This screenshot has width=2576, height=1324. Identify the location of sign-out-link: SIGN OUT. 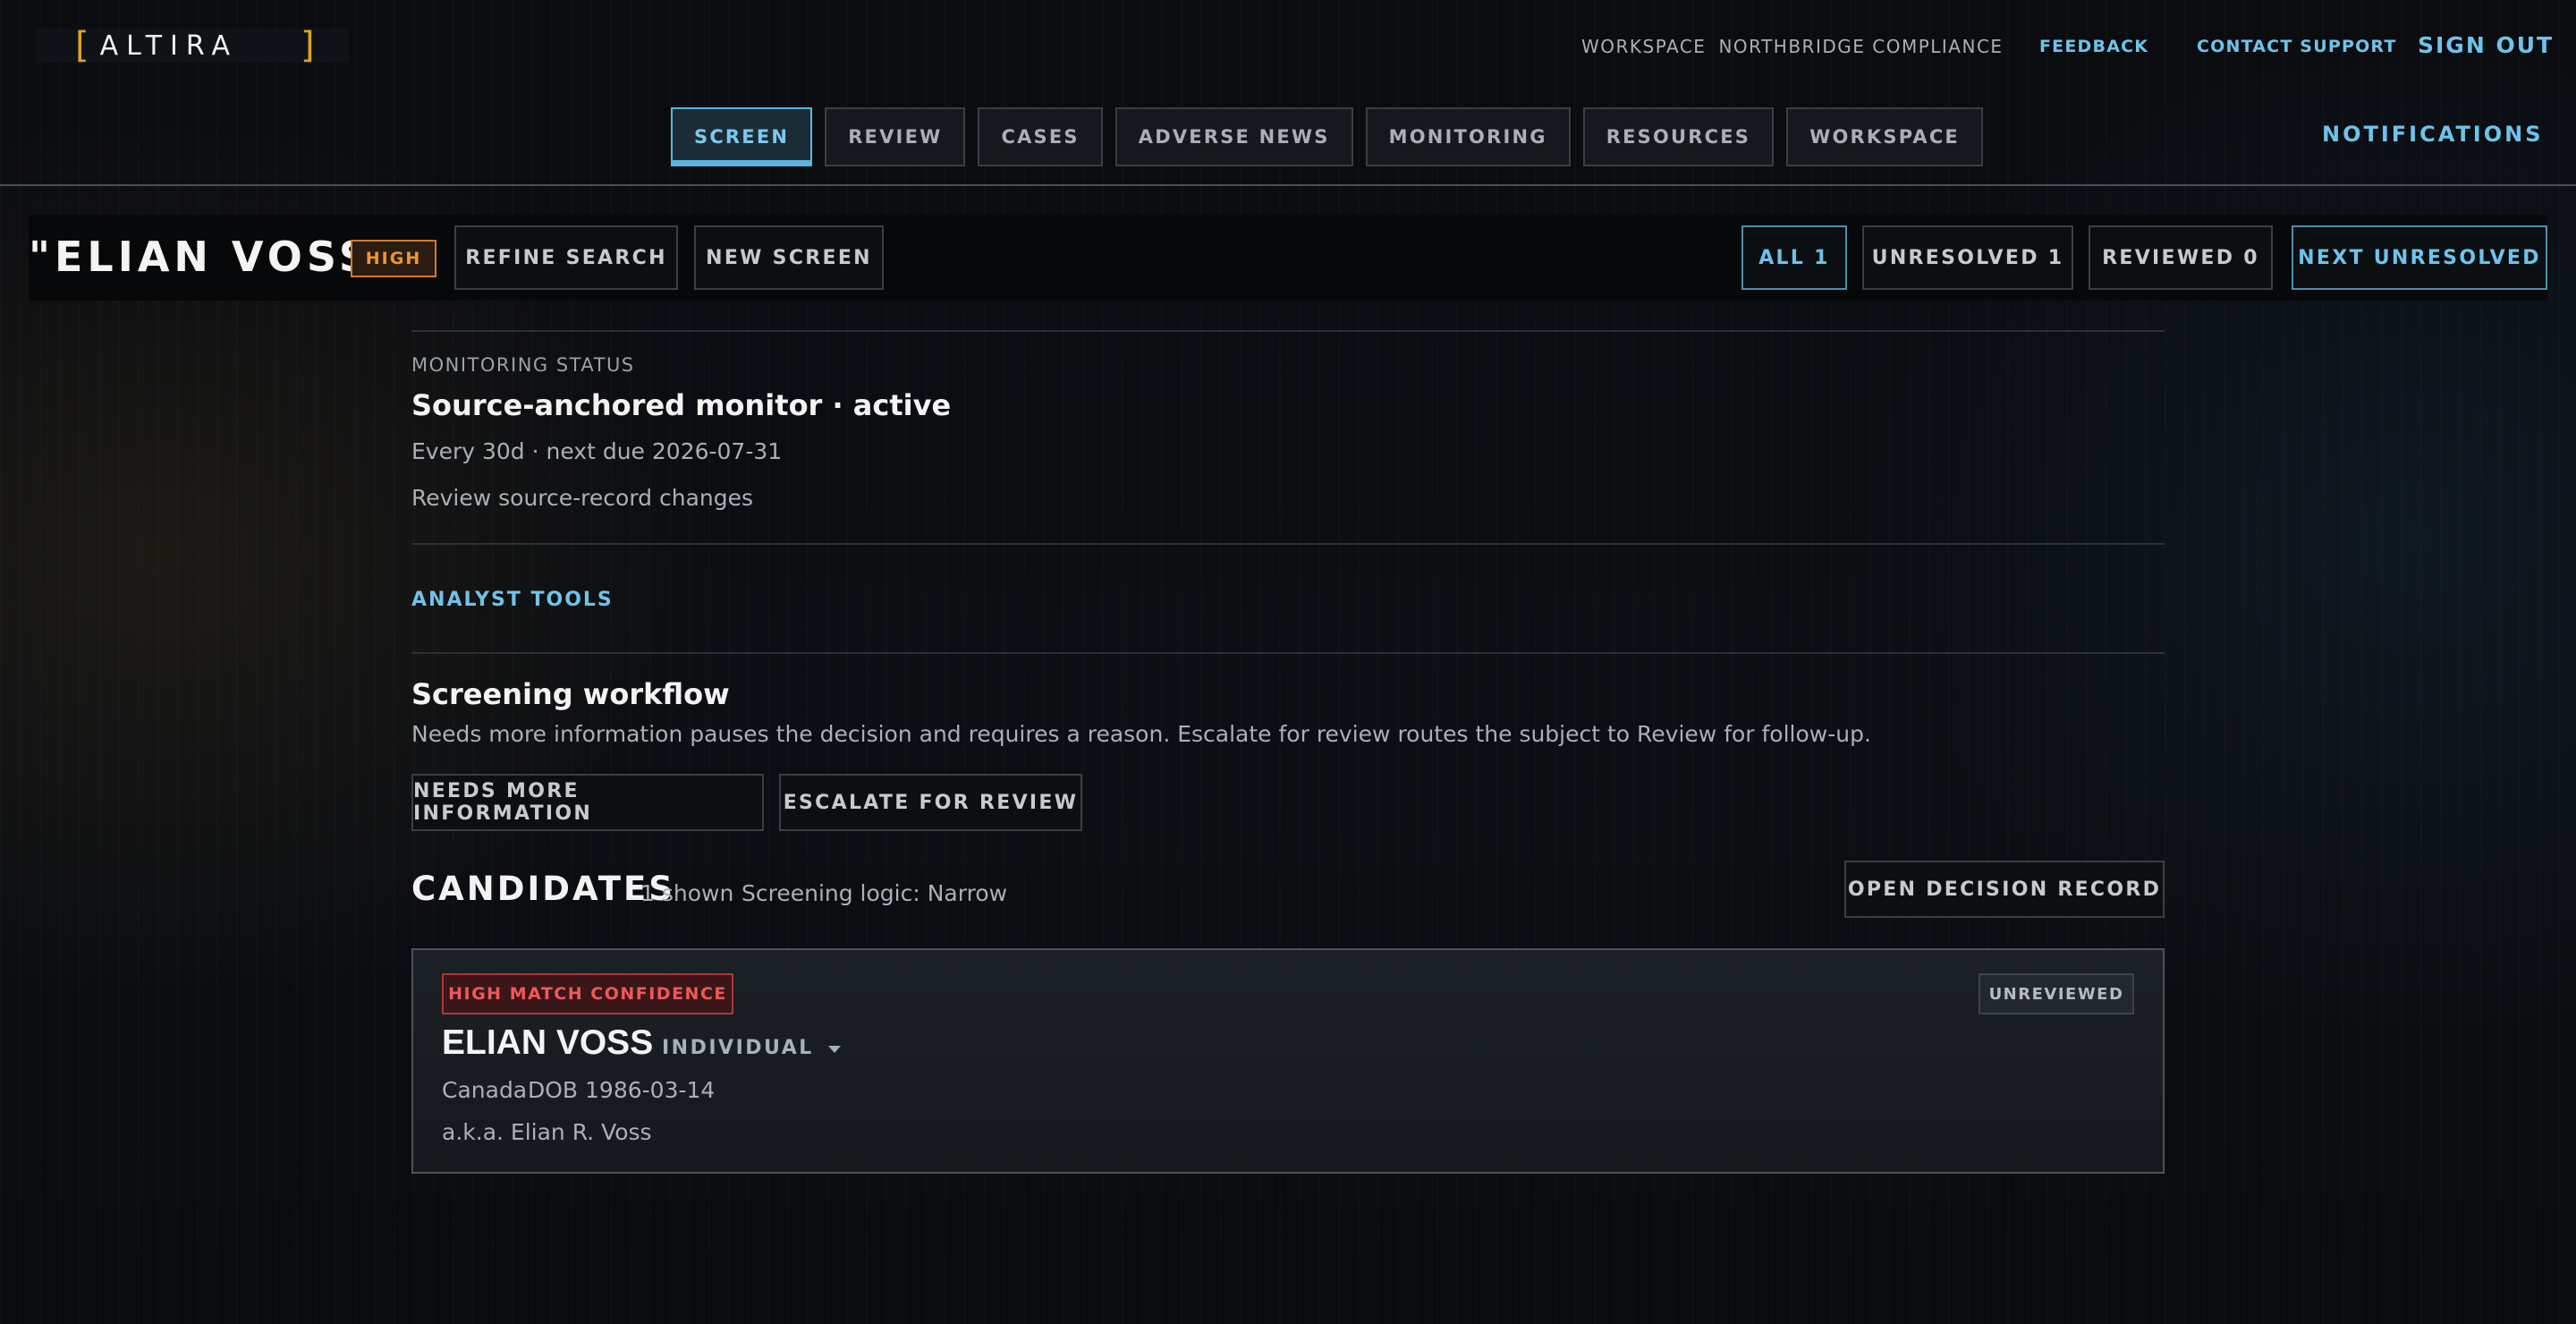
(2486, 45).